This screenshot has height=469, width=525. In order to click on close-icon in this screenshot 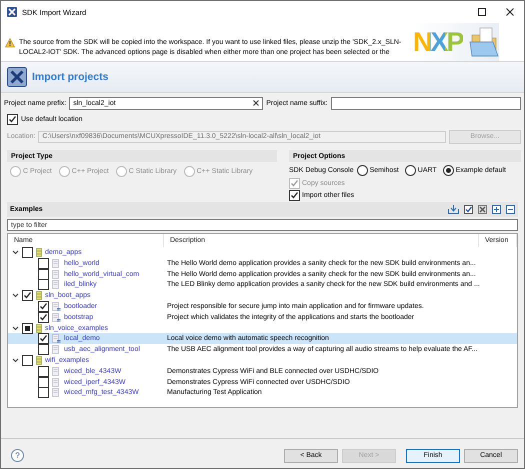, I will do `click(510, 12)`.